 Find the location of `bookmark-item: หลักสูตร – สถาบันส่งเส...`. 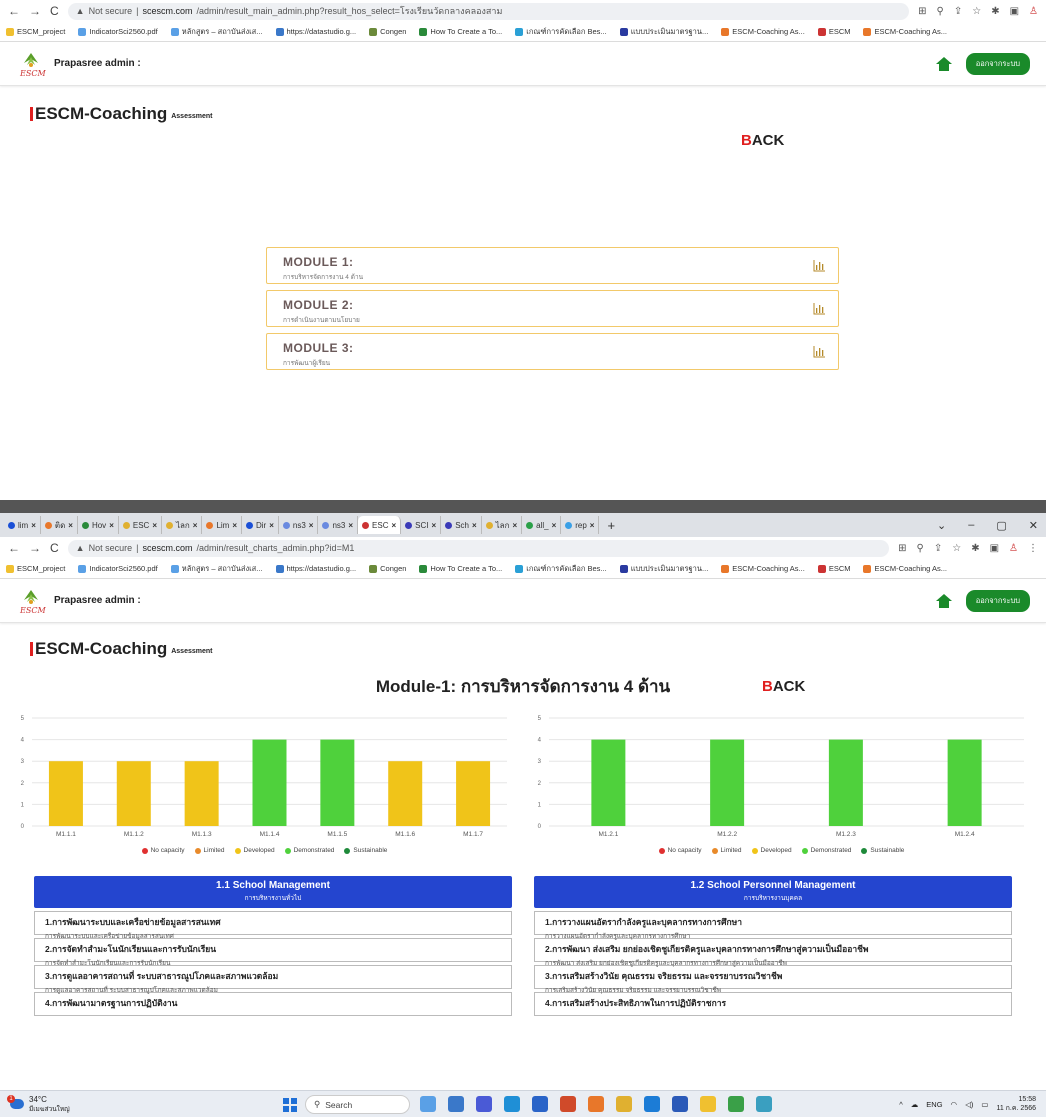

bookmark-item: หลักสูตร – สถาบันส่งเส... is located at coordinates (216, 569).